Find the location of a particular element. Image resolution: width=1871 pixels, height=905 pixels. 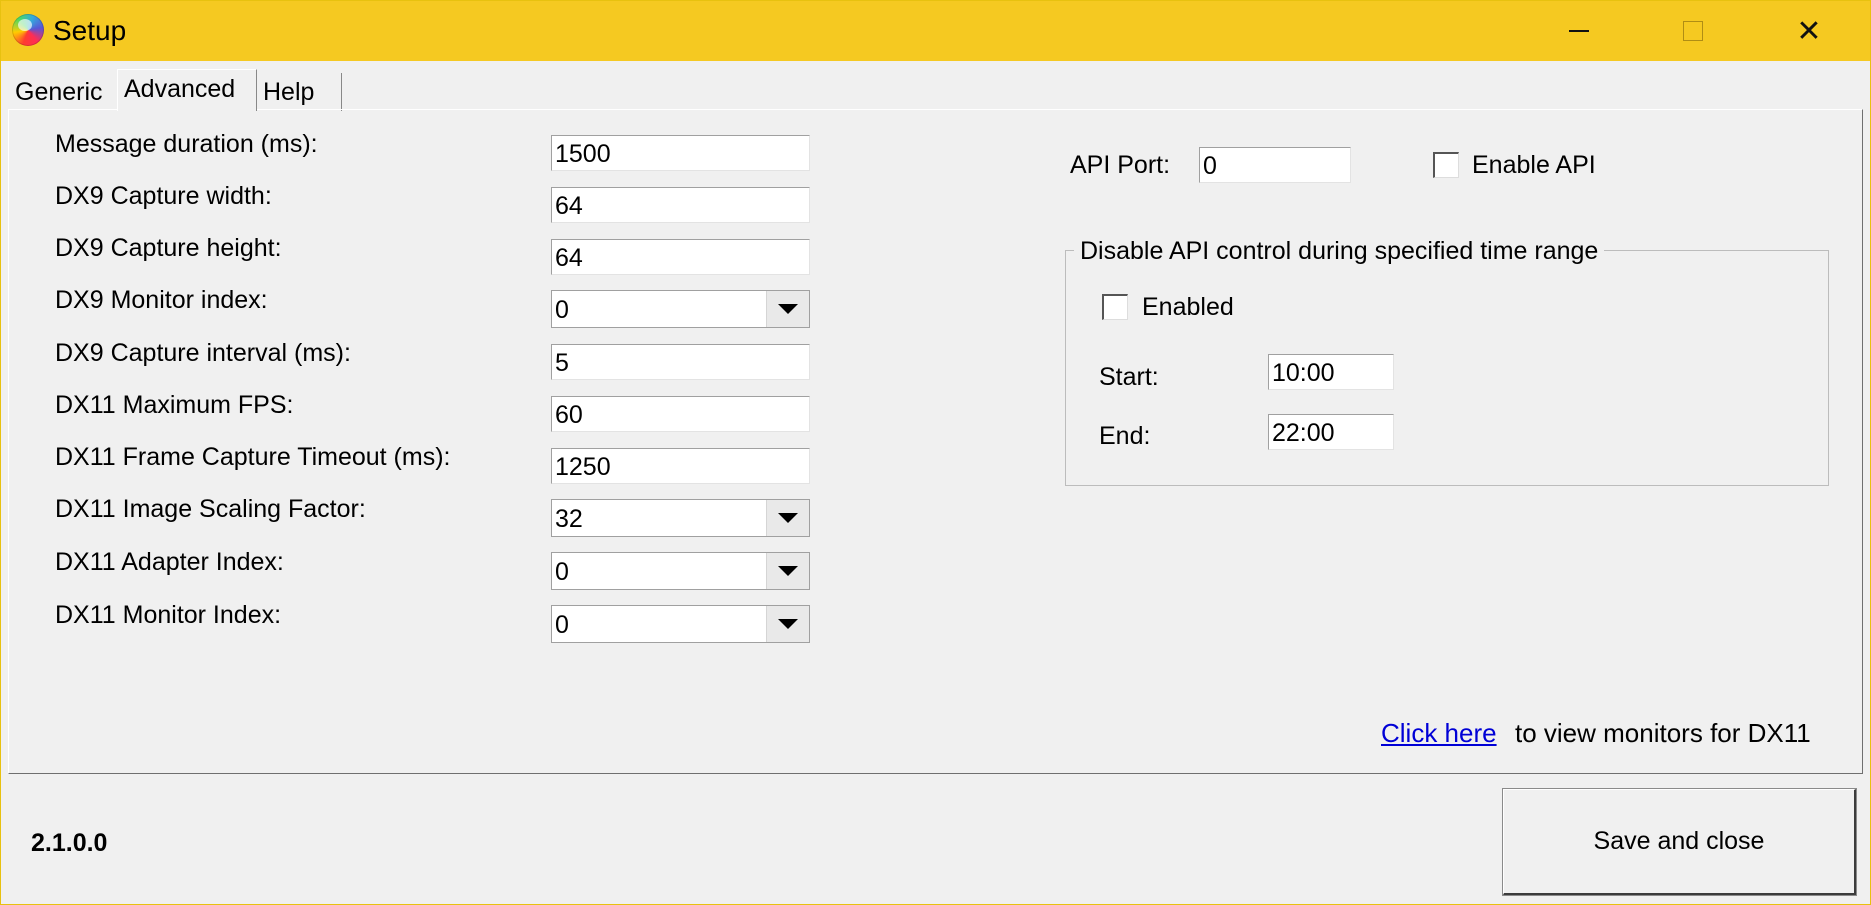

end-time-label: End: is located at coordinates (1125, 436).